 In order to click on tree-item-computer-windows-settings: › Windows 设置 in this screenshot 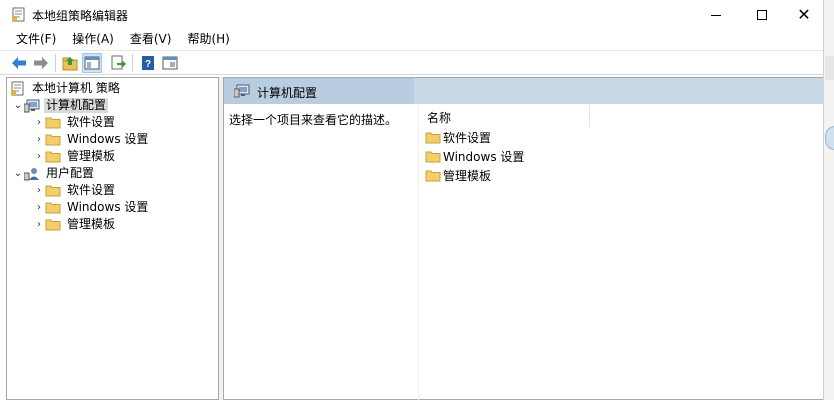, I will do `click(91, 139)`.